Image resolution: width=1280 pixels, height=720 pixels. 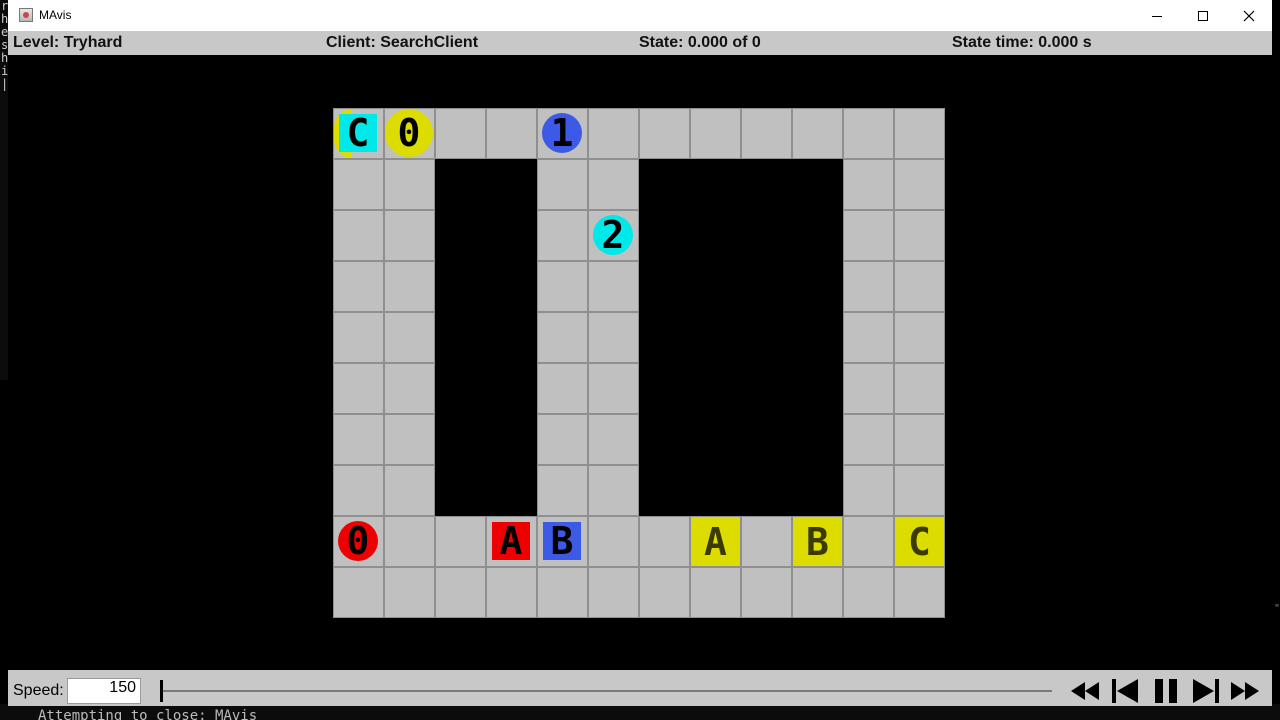 I want to click on box-b: B, so click(x=562, y=541).